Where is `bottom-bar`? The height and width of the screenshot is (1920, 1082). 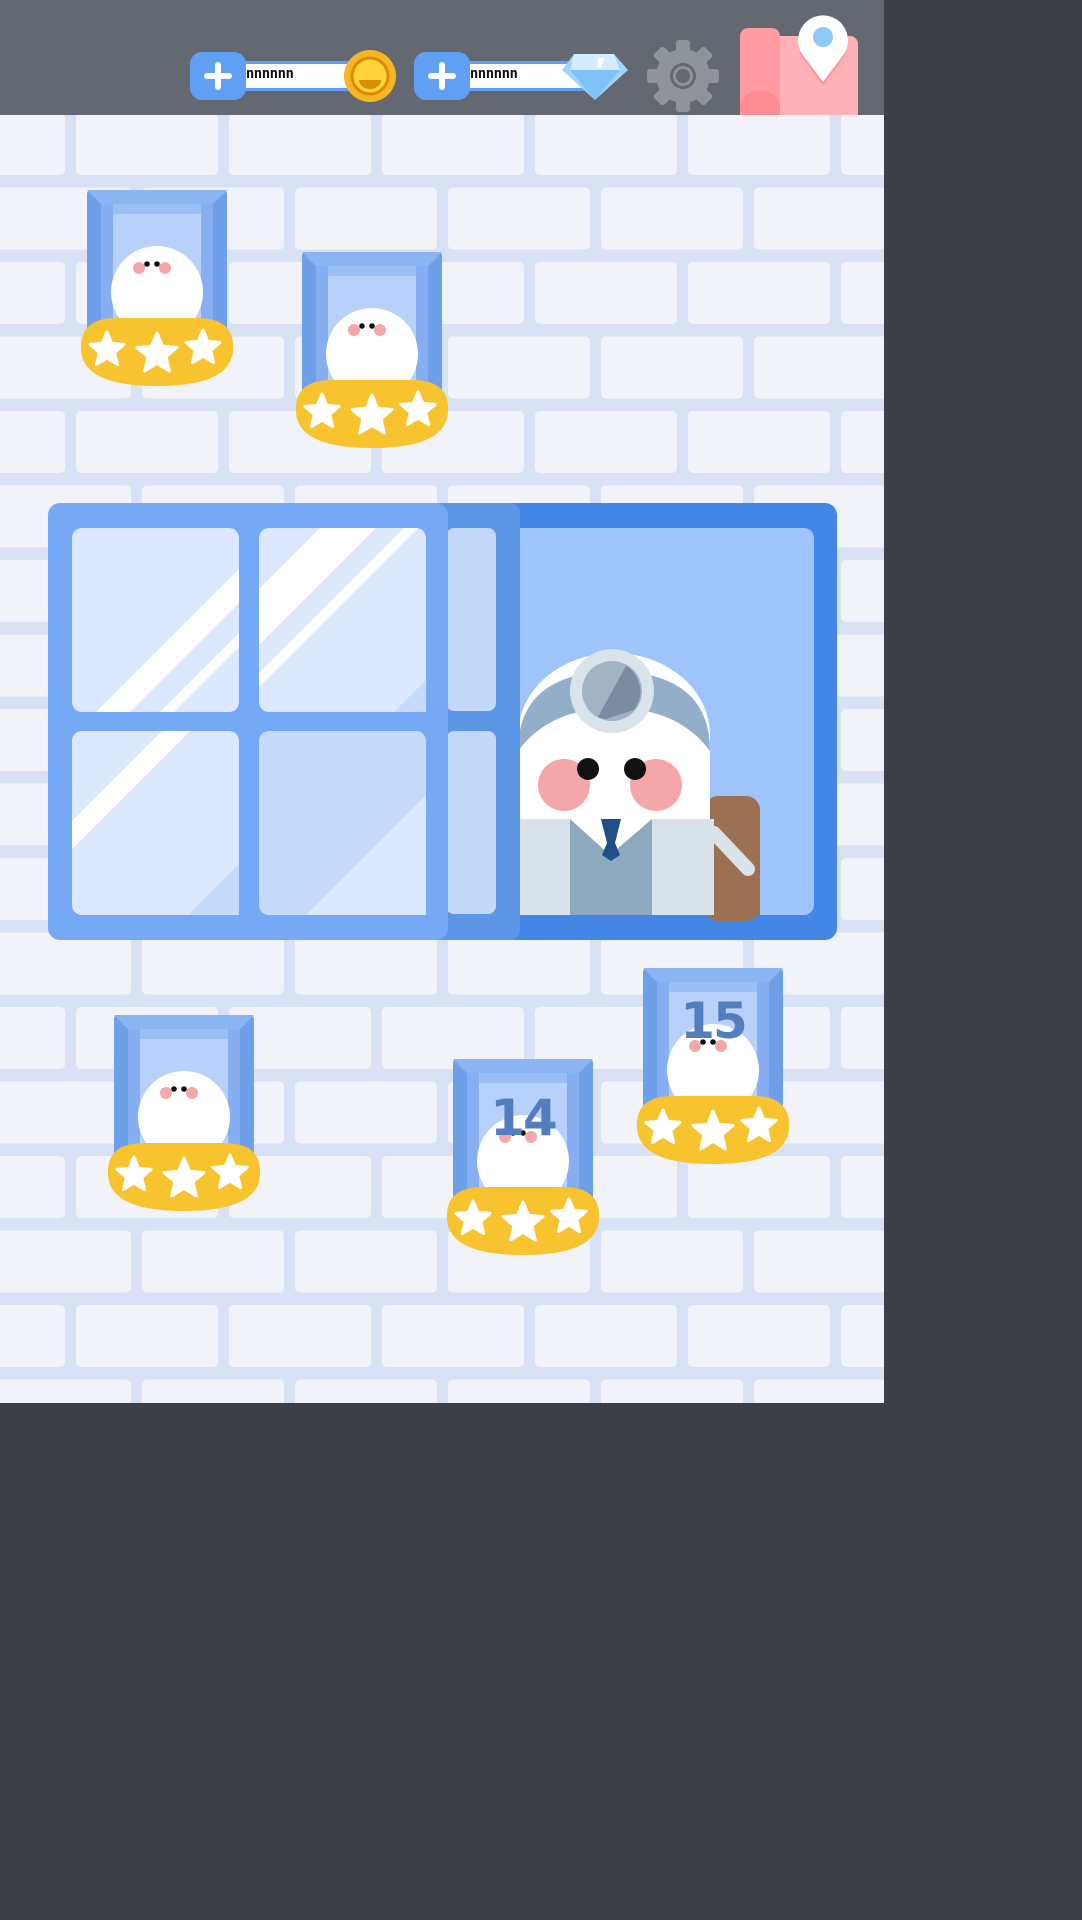 bottom-bar is located at coordinates (442, 1485).